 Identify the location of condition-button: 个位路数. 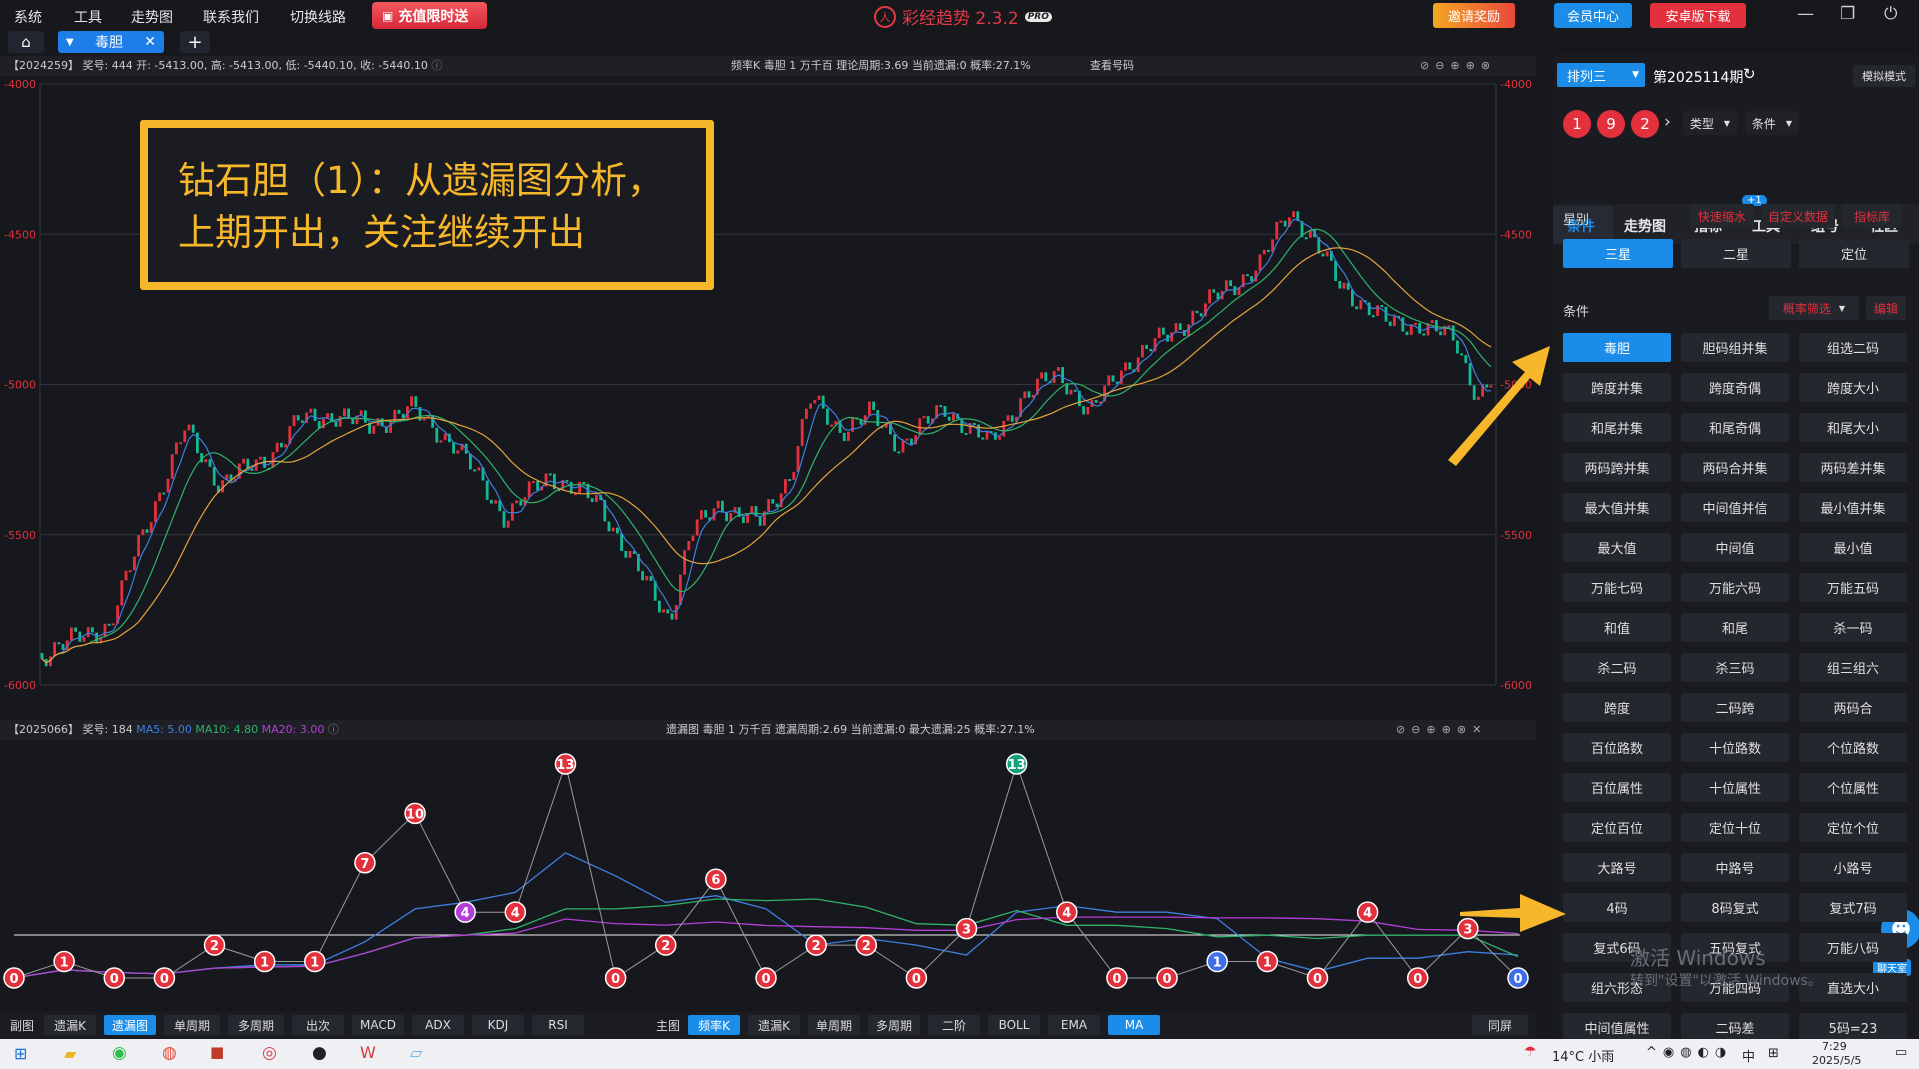
(1853, 747).